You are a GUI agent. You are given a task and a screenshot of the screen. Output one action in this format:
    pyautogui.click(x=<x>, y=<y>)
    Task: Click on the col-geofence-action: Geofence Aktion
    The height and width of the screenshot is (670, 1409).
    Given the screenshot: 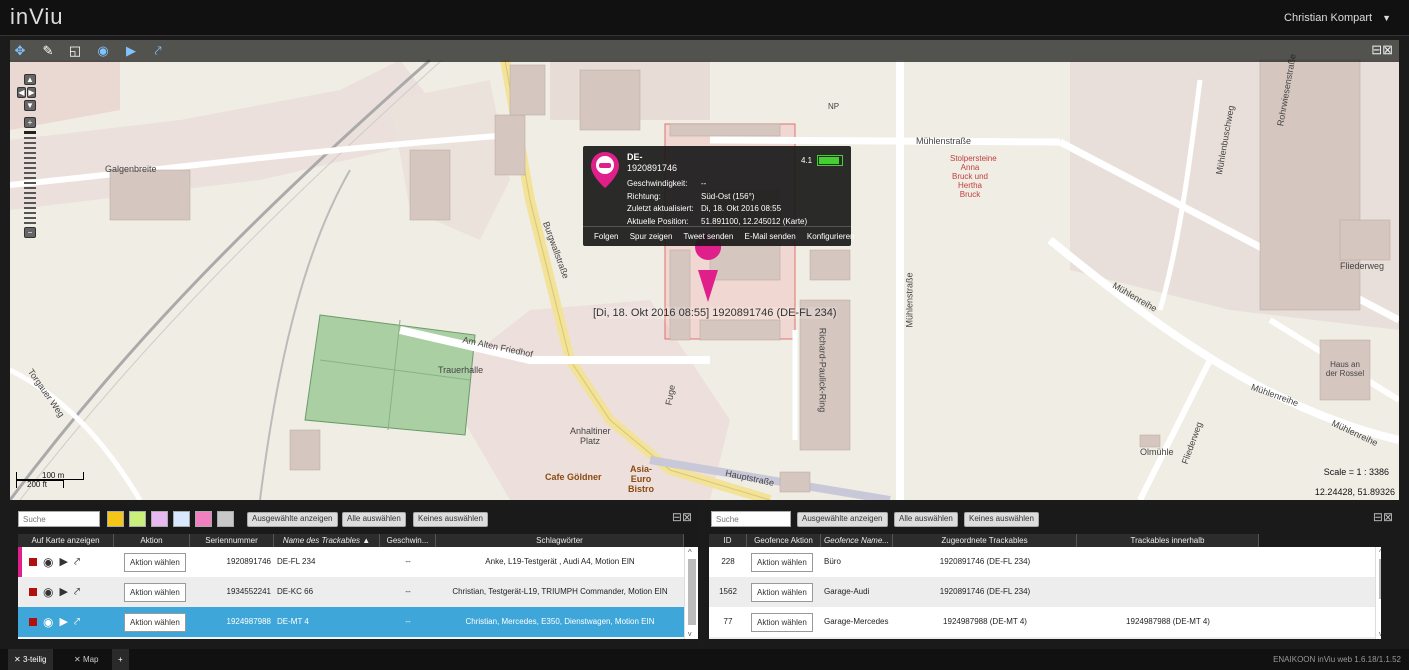 What is the action you would take?
    pyautogui.click(x=784, y=540)
    